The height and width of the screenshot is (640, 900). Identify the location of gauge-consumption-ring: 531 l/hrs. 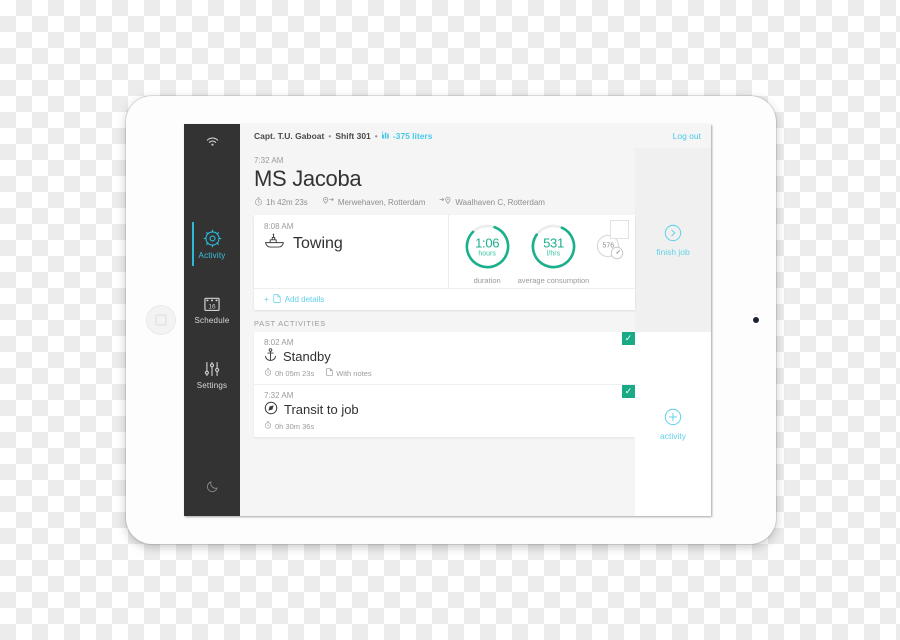
(553, 246).